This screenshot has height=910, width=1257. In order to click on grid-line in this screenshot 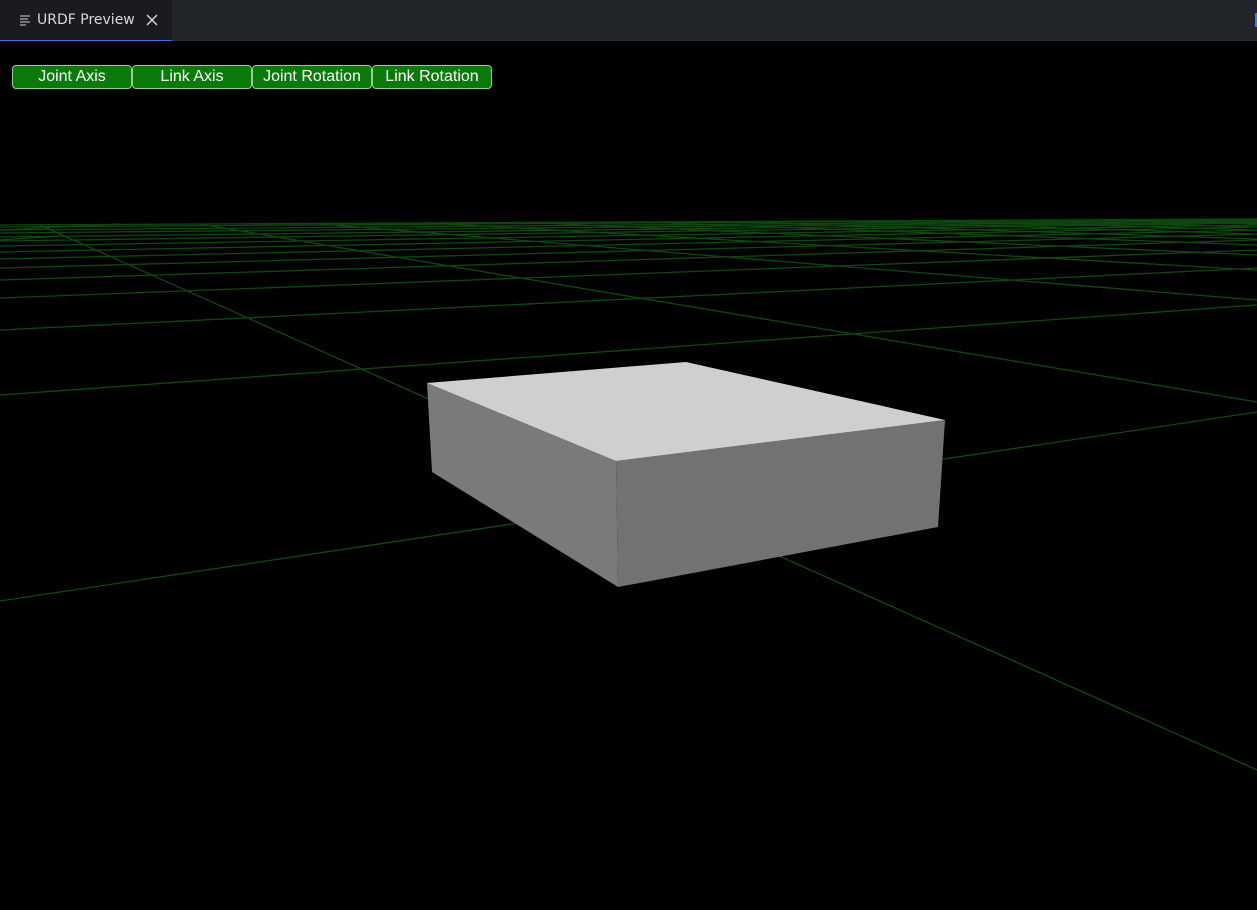, I will do `click(628, 299)`.